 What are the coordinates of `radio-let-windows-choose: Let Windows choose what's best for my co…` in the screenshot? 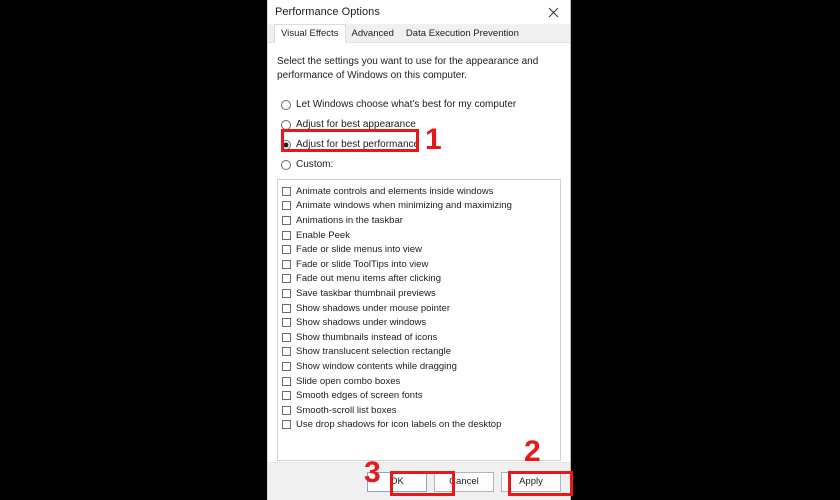 It's located at (419, 104).